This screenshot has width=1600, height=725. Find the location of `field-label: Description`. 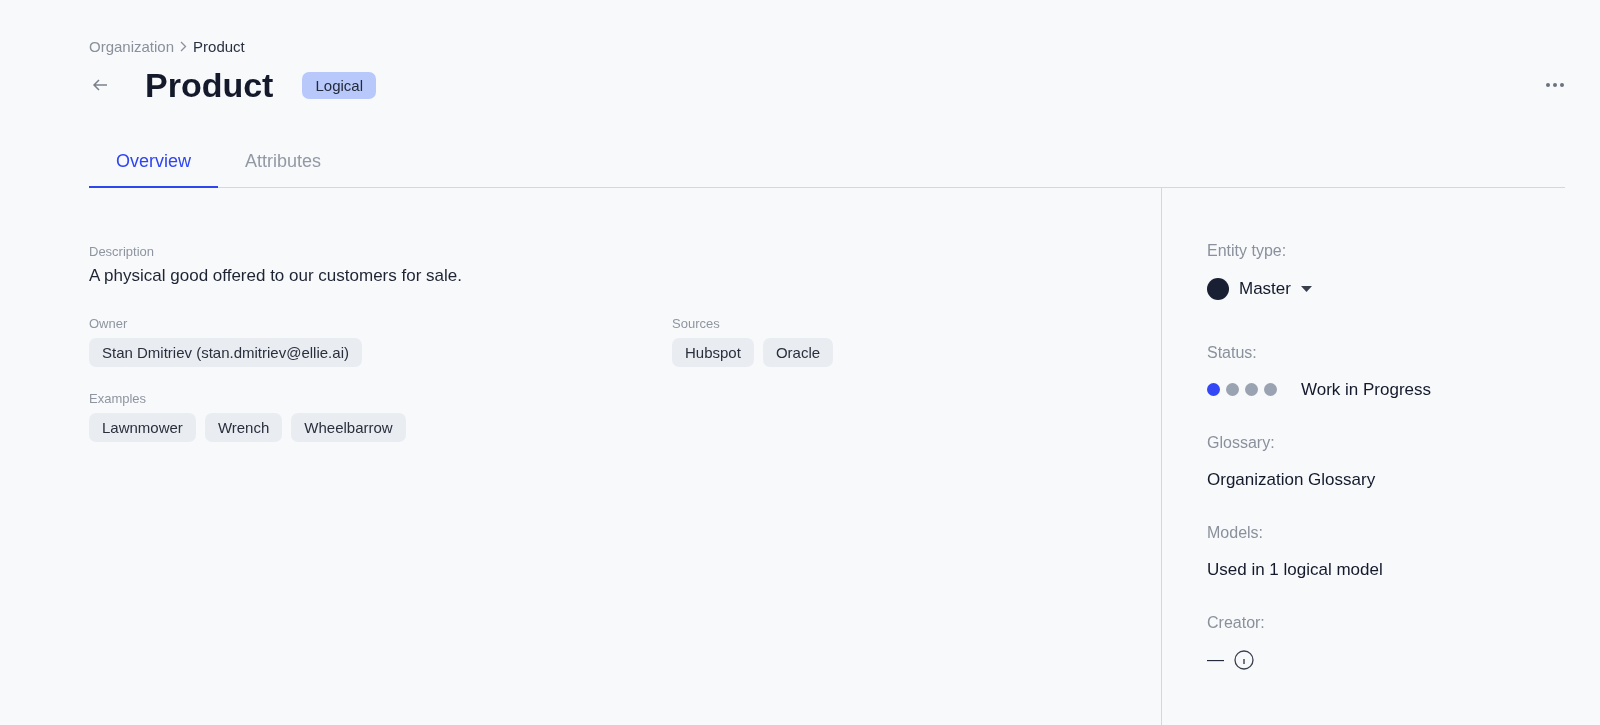

field-label: Description is located at coordinates (122, 251).